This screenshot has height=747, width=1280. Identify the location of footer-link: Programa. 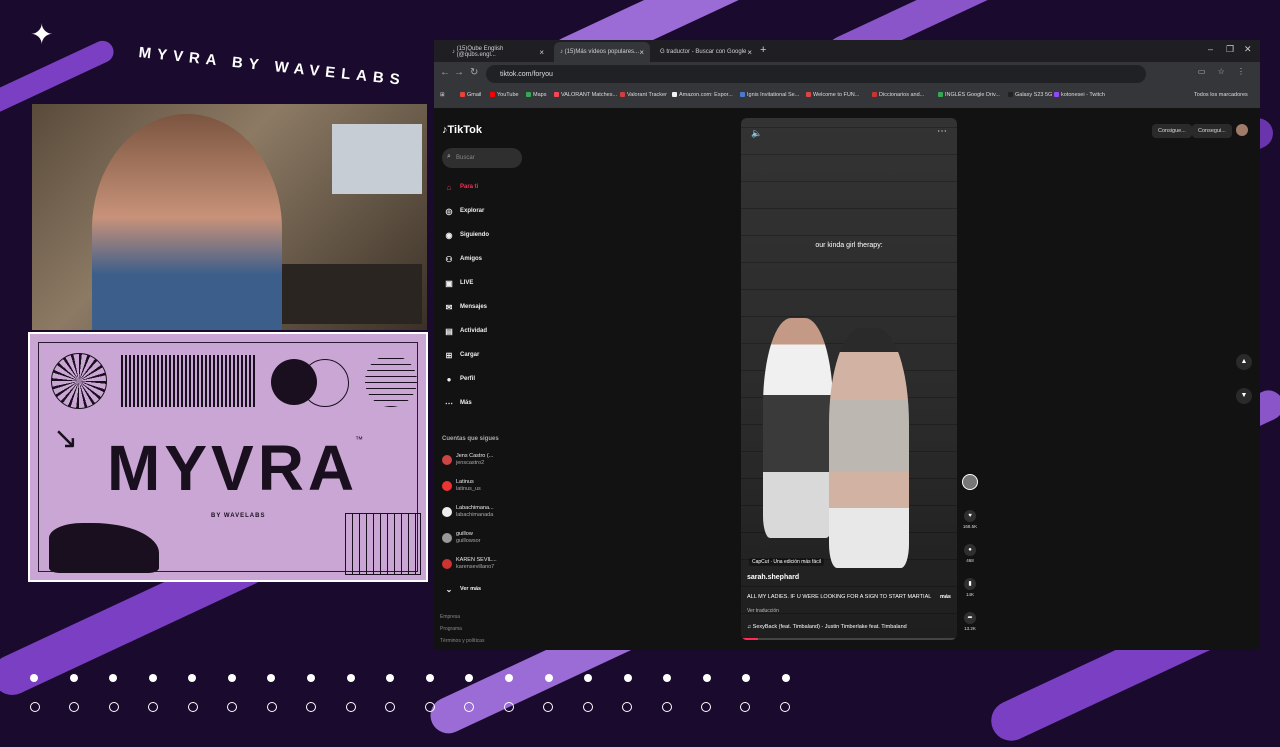
(451, 629).